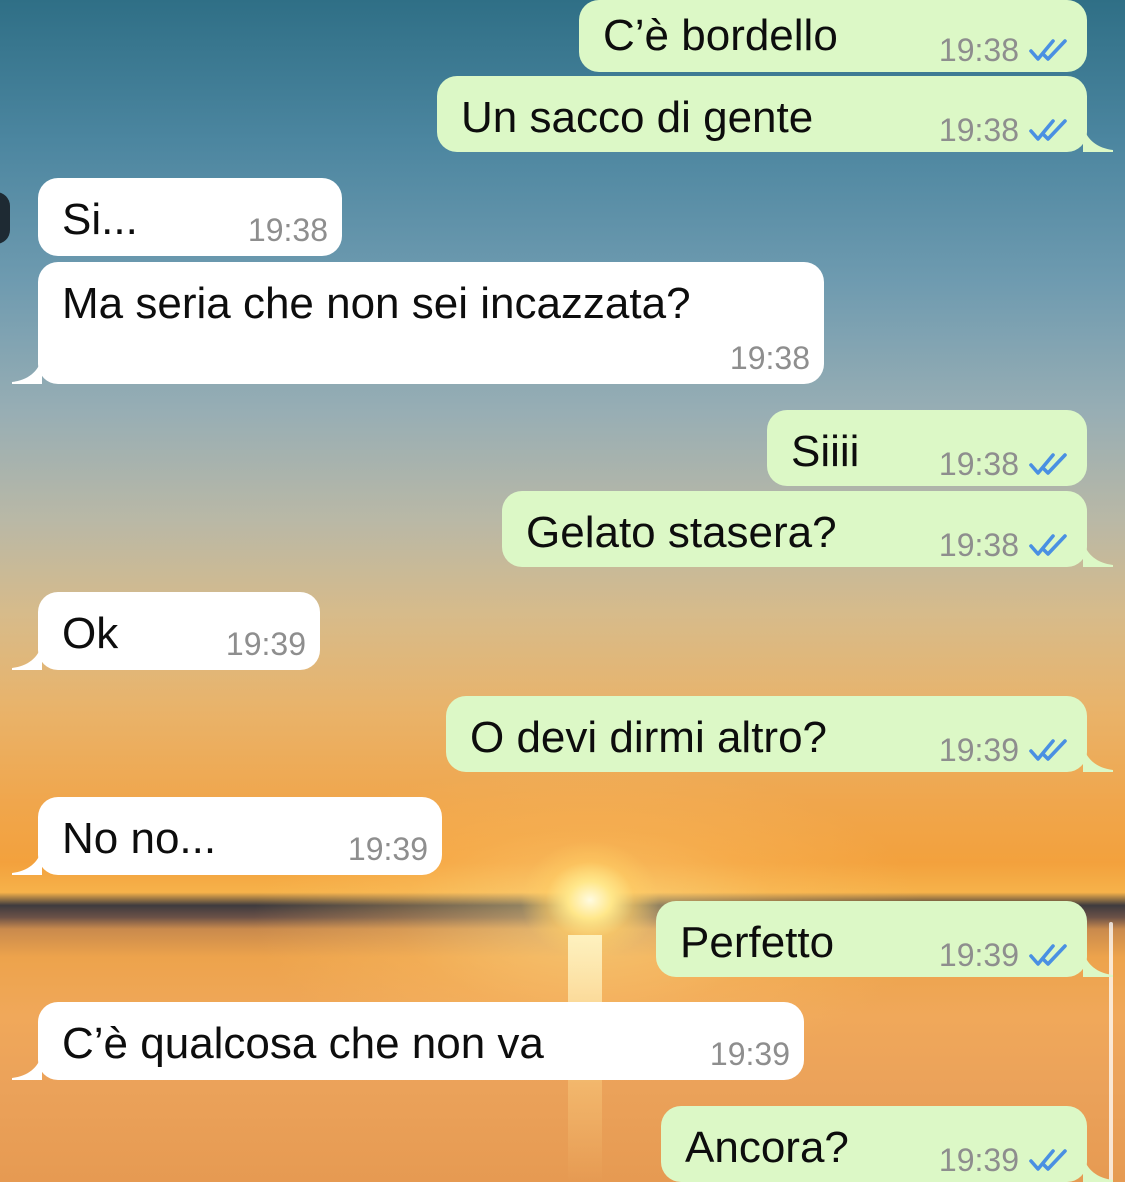 The width and height of the screenshot is (1125, 1182). What do you see at coordinates (887, 1144) in the screenshot?
I see `message-bubble-outgoing: Ancora? 19:39` at bounding box center [887, 1144].